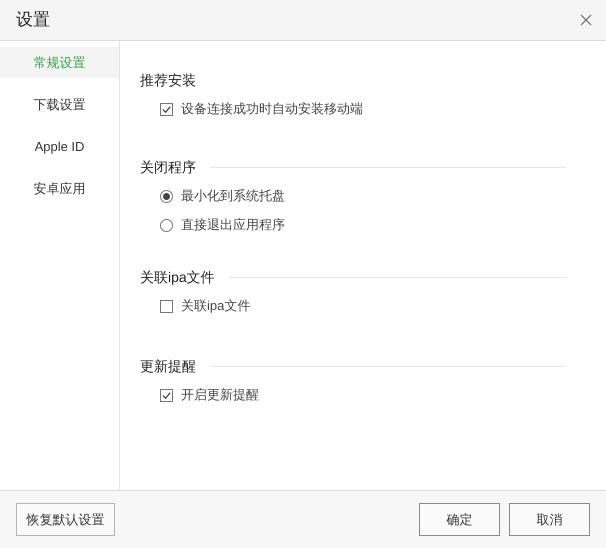  Describe the element at coordinates (586, 20) in the screenshot. I see `close-icon` at that location.